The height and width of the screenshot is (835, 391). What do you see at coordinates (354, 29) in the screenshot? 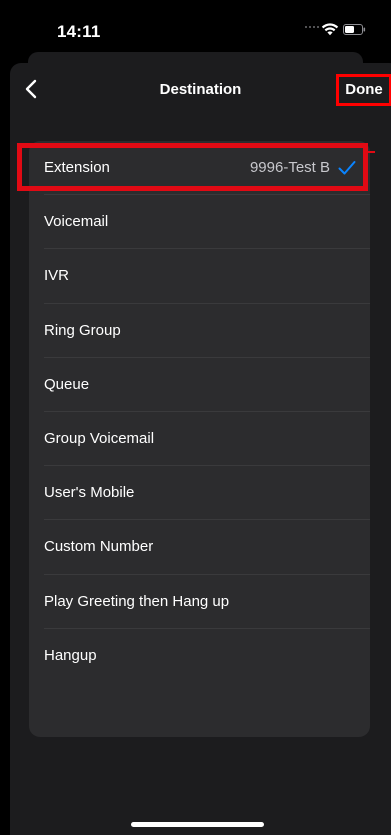
I see `battery-icon` at bounding box center [354, 29].